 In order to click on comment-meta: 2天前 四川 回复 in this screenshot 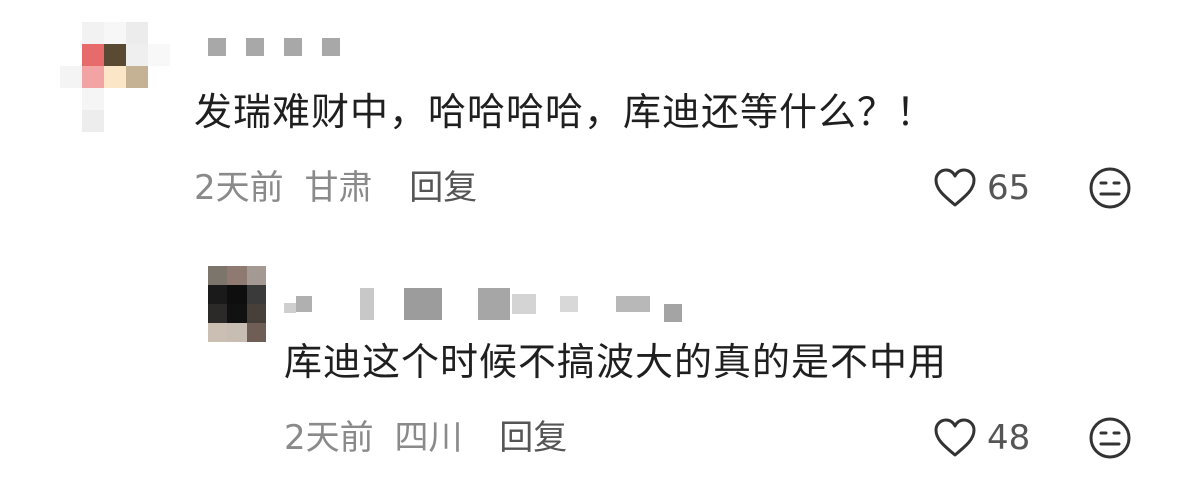, I will do `click(425, 438)`.